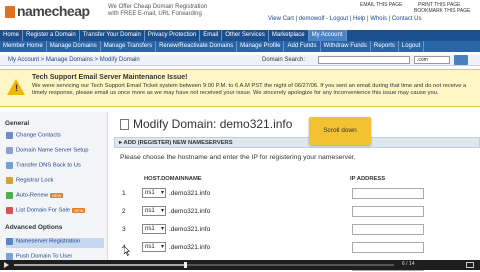  I want to click on sidebar-item-label: Push Domain To User, so click(44, 256).